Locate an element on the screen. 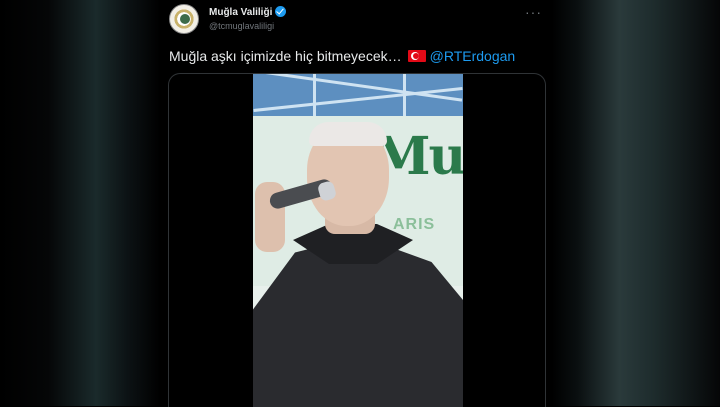  author-name: Muğla Valiliği is located at coordinates (248, 12).